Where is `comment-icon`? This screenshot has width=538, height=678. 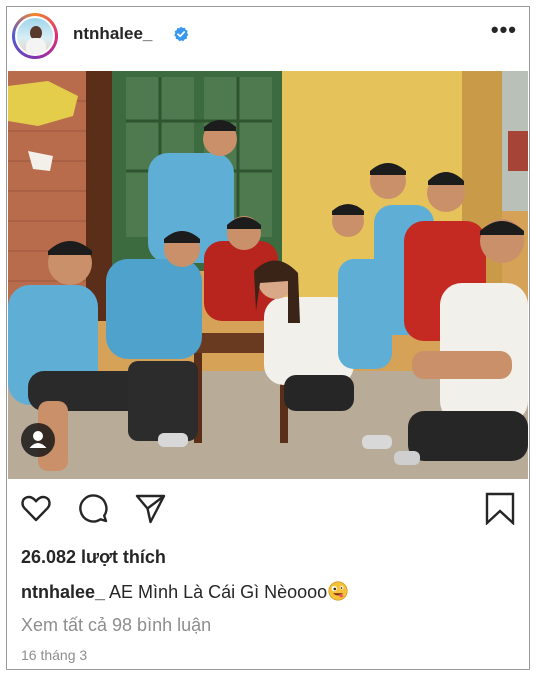 comment-icon is located at coordinates (94, 508).